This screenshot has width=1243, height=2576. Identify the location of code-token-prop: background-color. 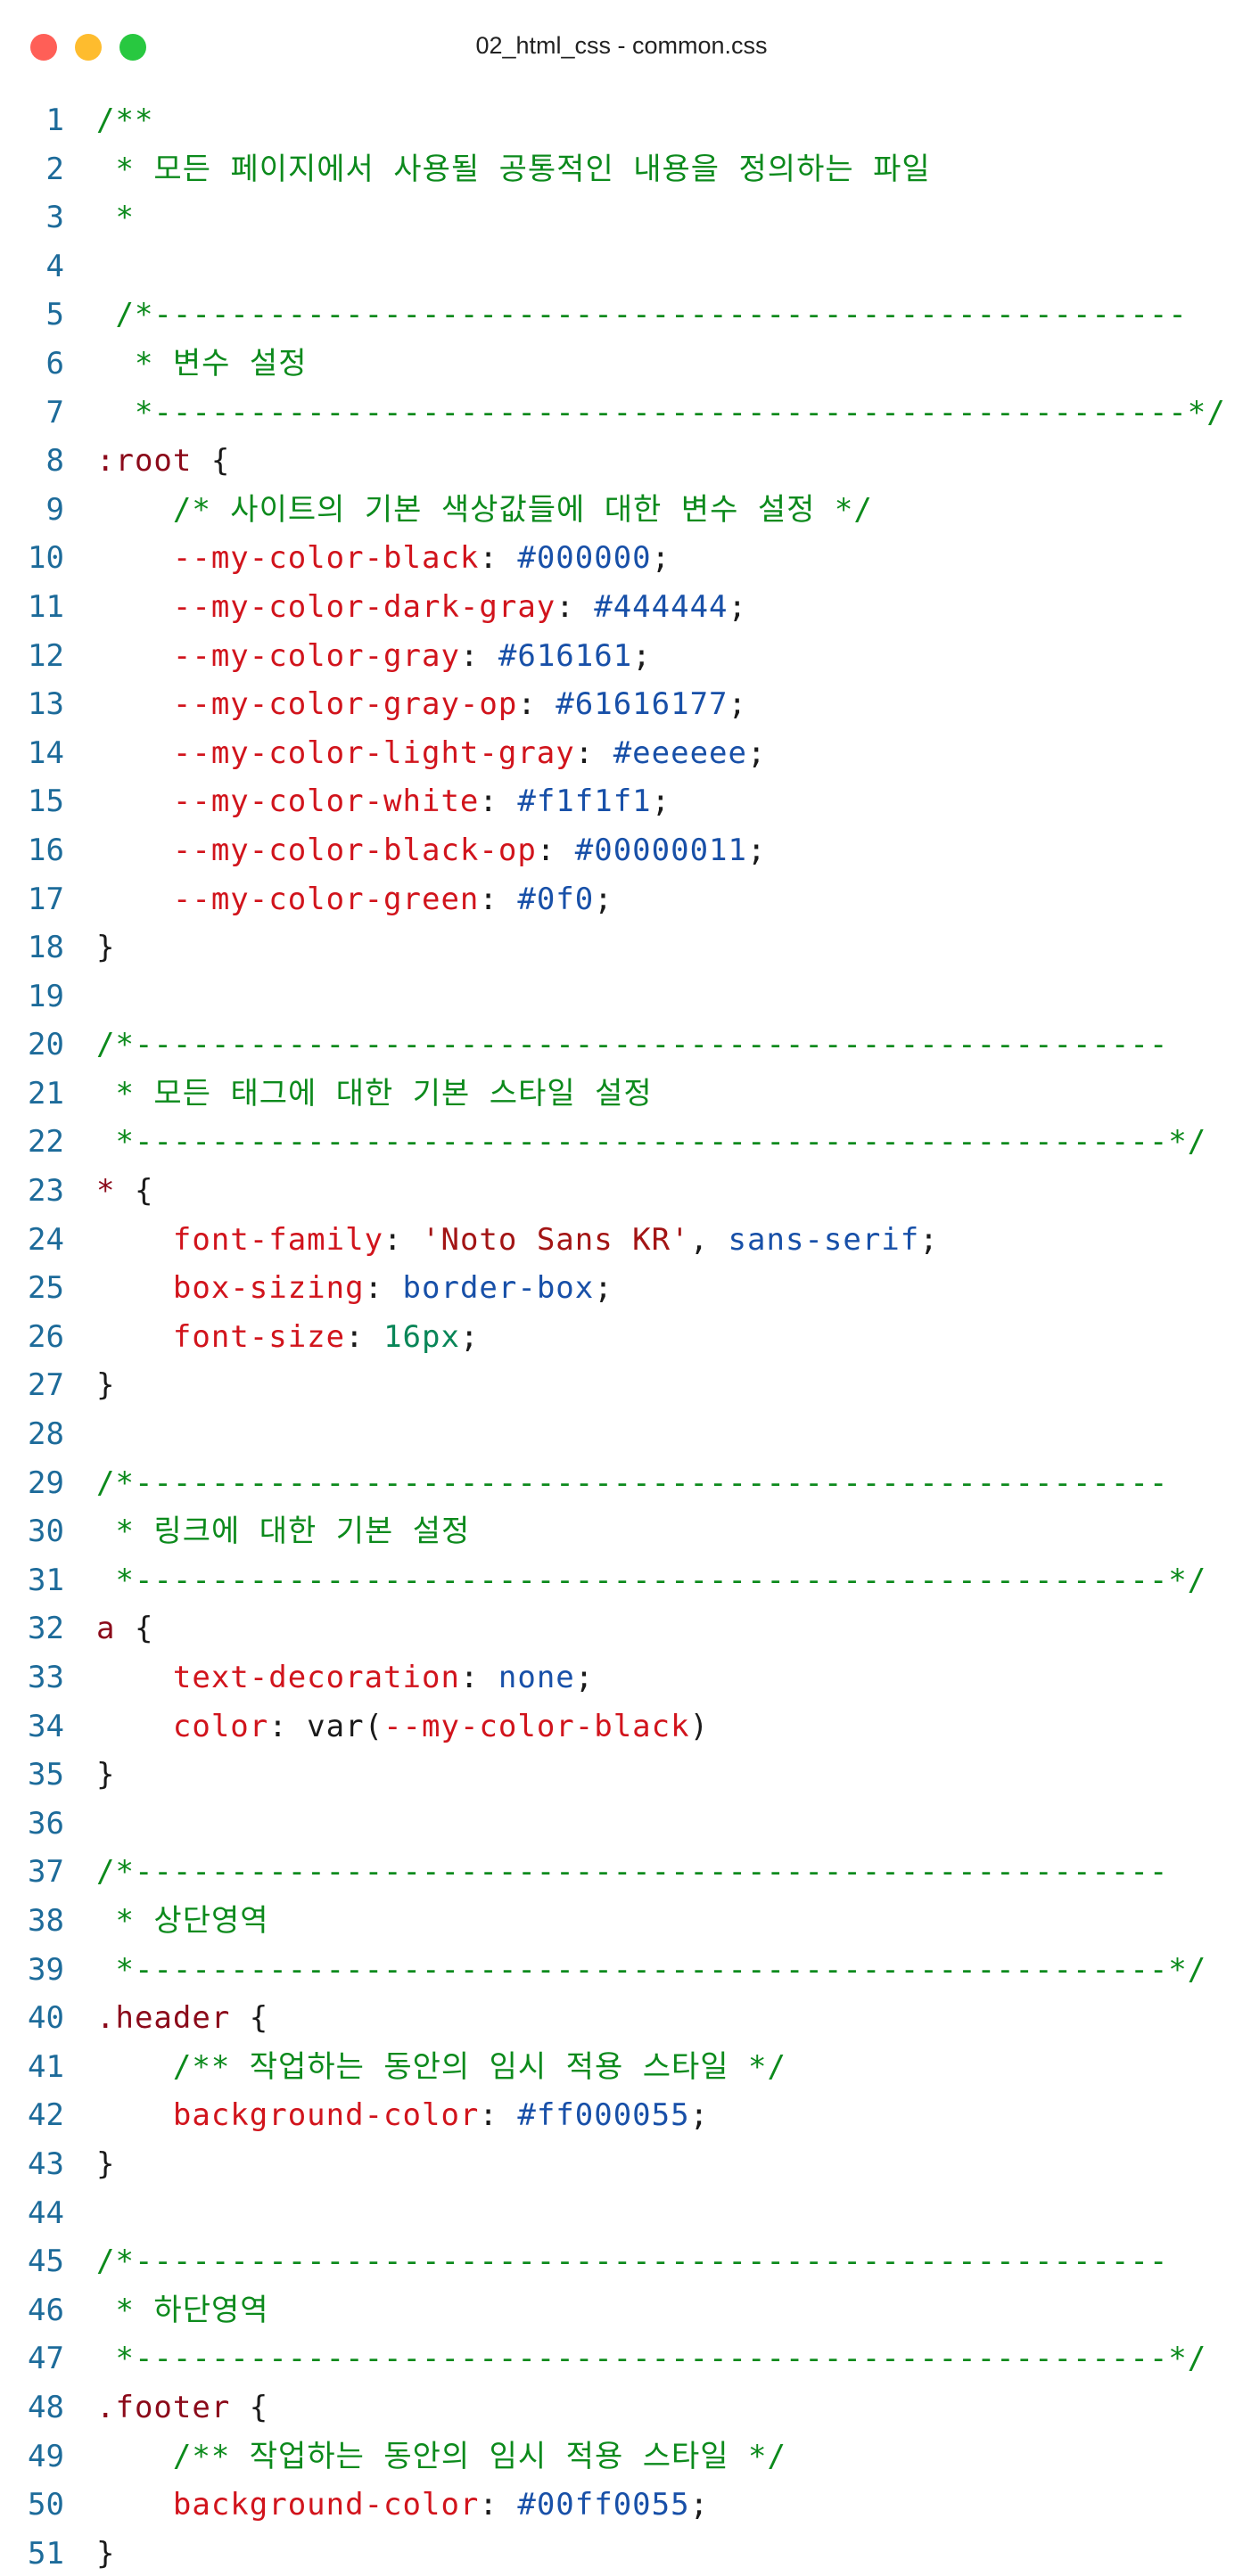
(288, 2115).